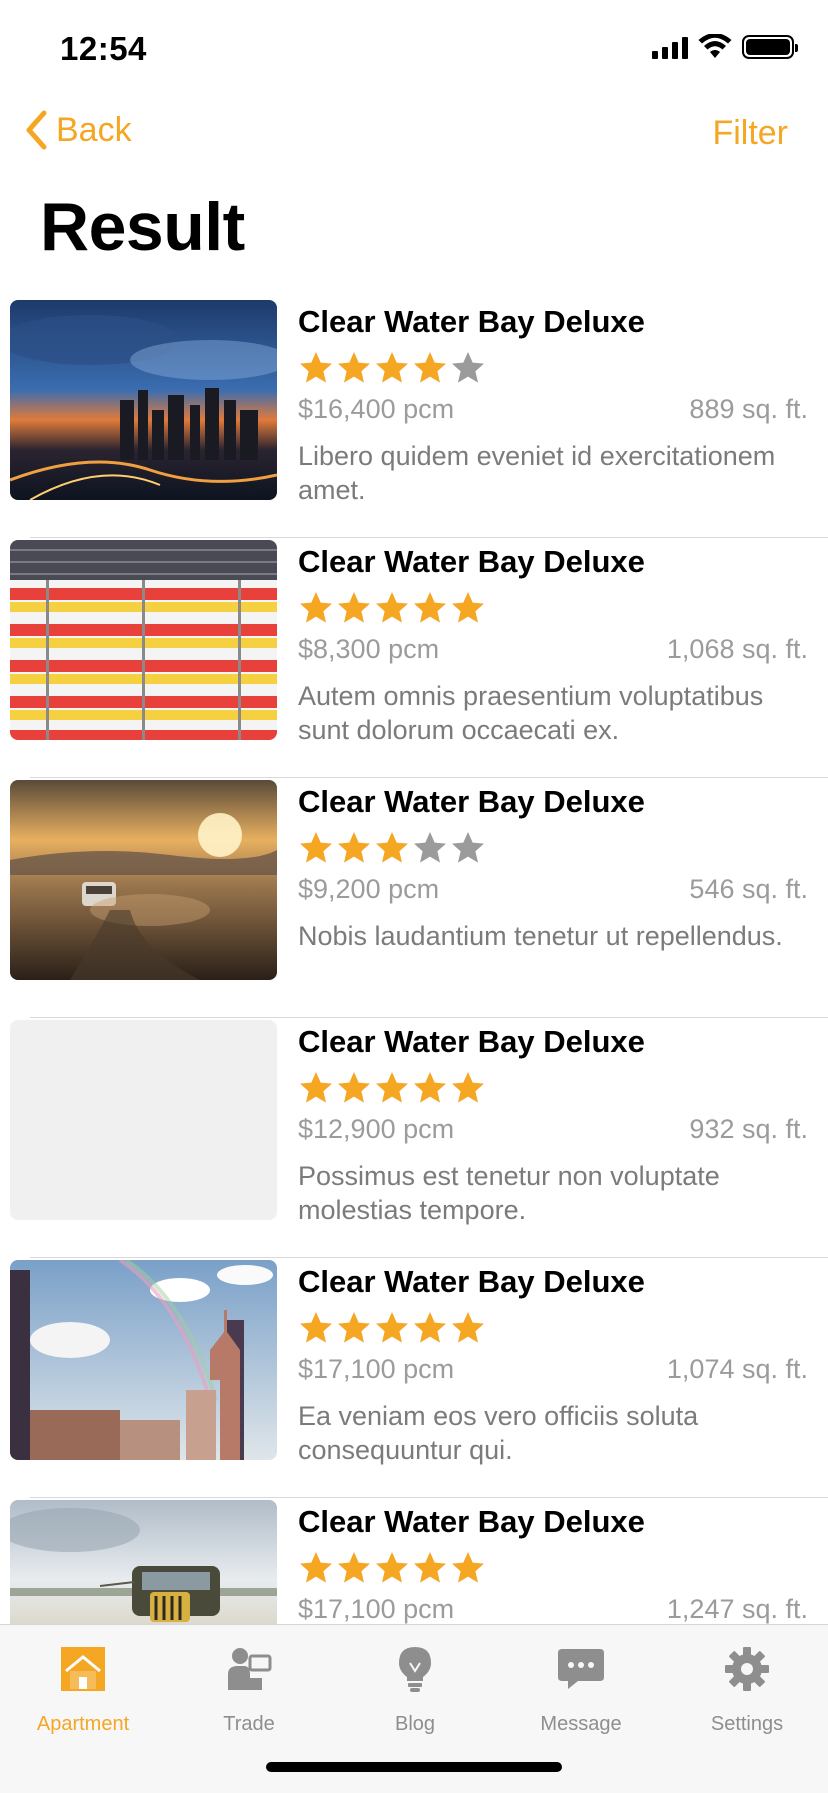 This screenshot has height=1793, width=828. I want to click on tab-blog: Blog, so click(415, 1687).